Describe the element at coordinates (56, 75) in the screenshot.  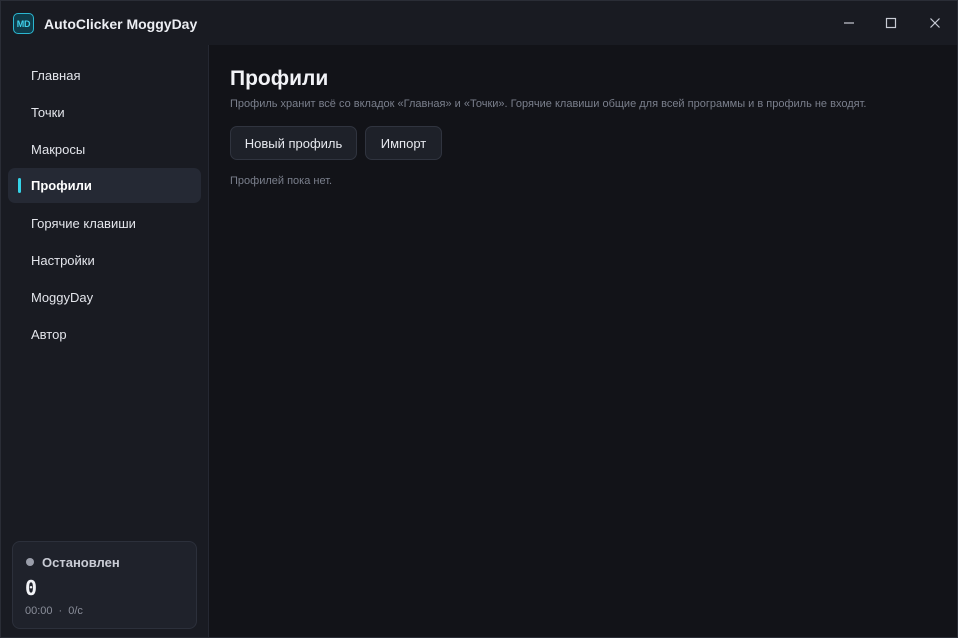
I see `sidebar-item-label: Главная` at that location.